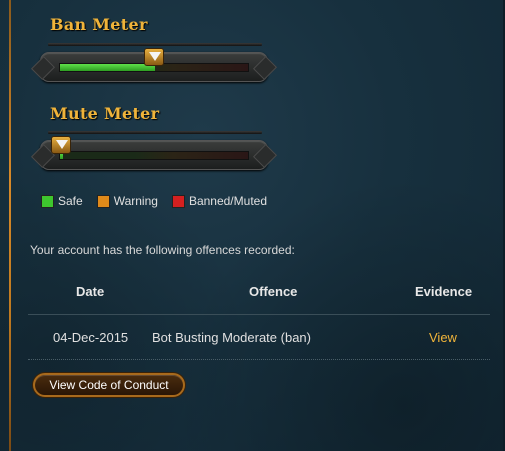 This screenshot has height=451, width=505. Describe the element at coordinates (107, 67) in the screenshot. I see `ban-meter-fill` at that location.